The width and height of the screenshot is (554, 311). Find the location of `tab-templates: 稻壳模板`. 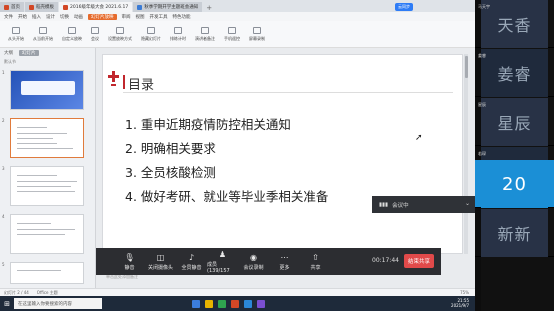

tab-templates: 稻壳模板 is located at coordinates (41, 7).